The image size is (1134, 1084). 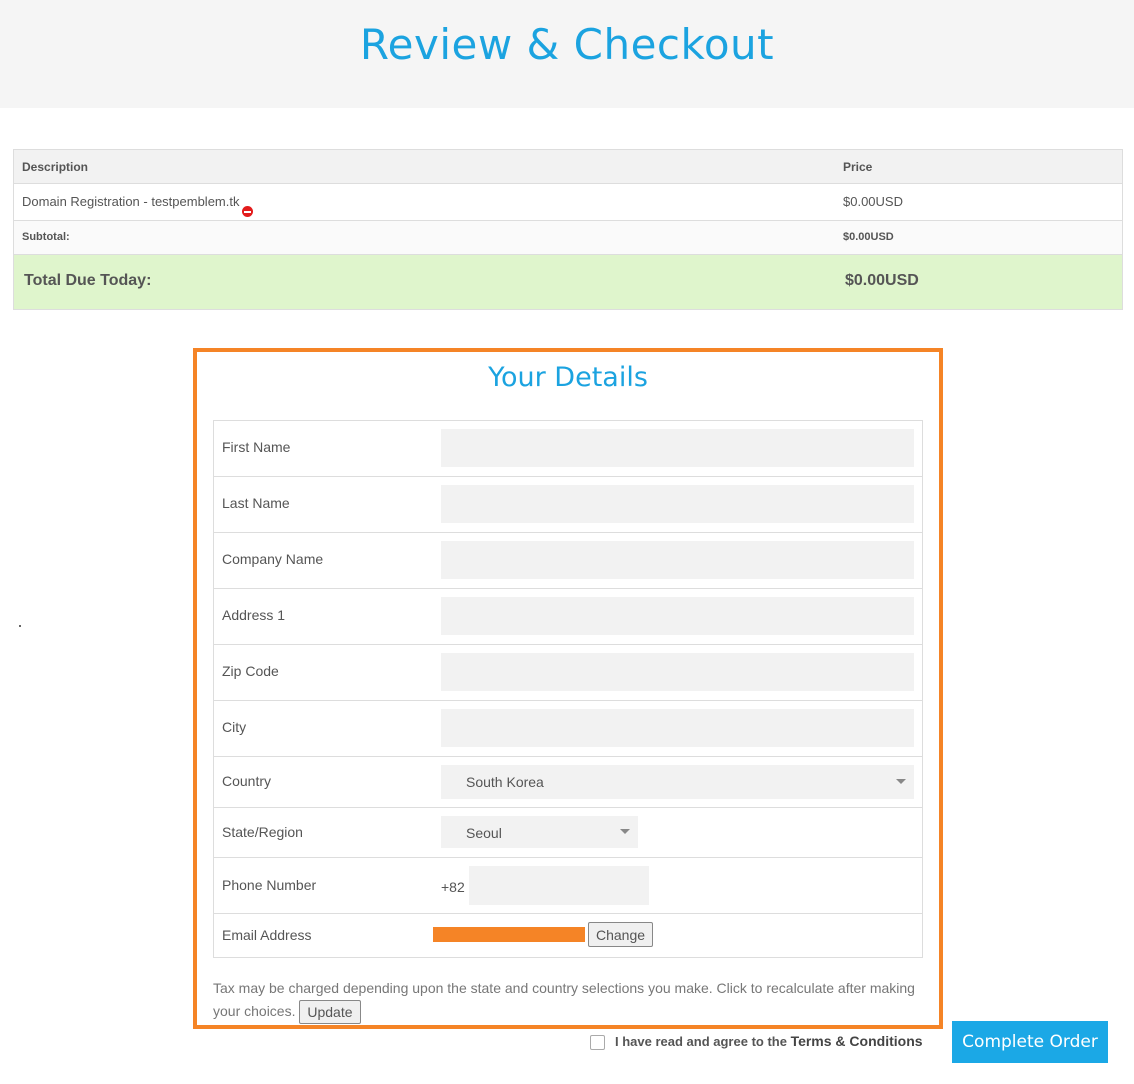 What do you see at coordinates (55, 167) in the screenshot?
I see `description-header: Description` at bounding box center [55, 167].